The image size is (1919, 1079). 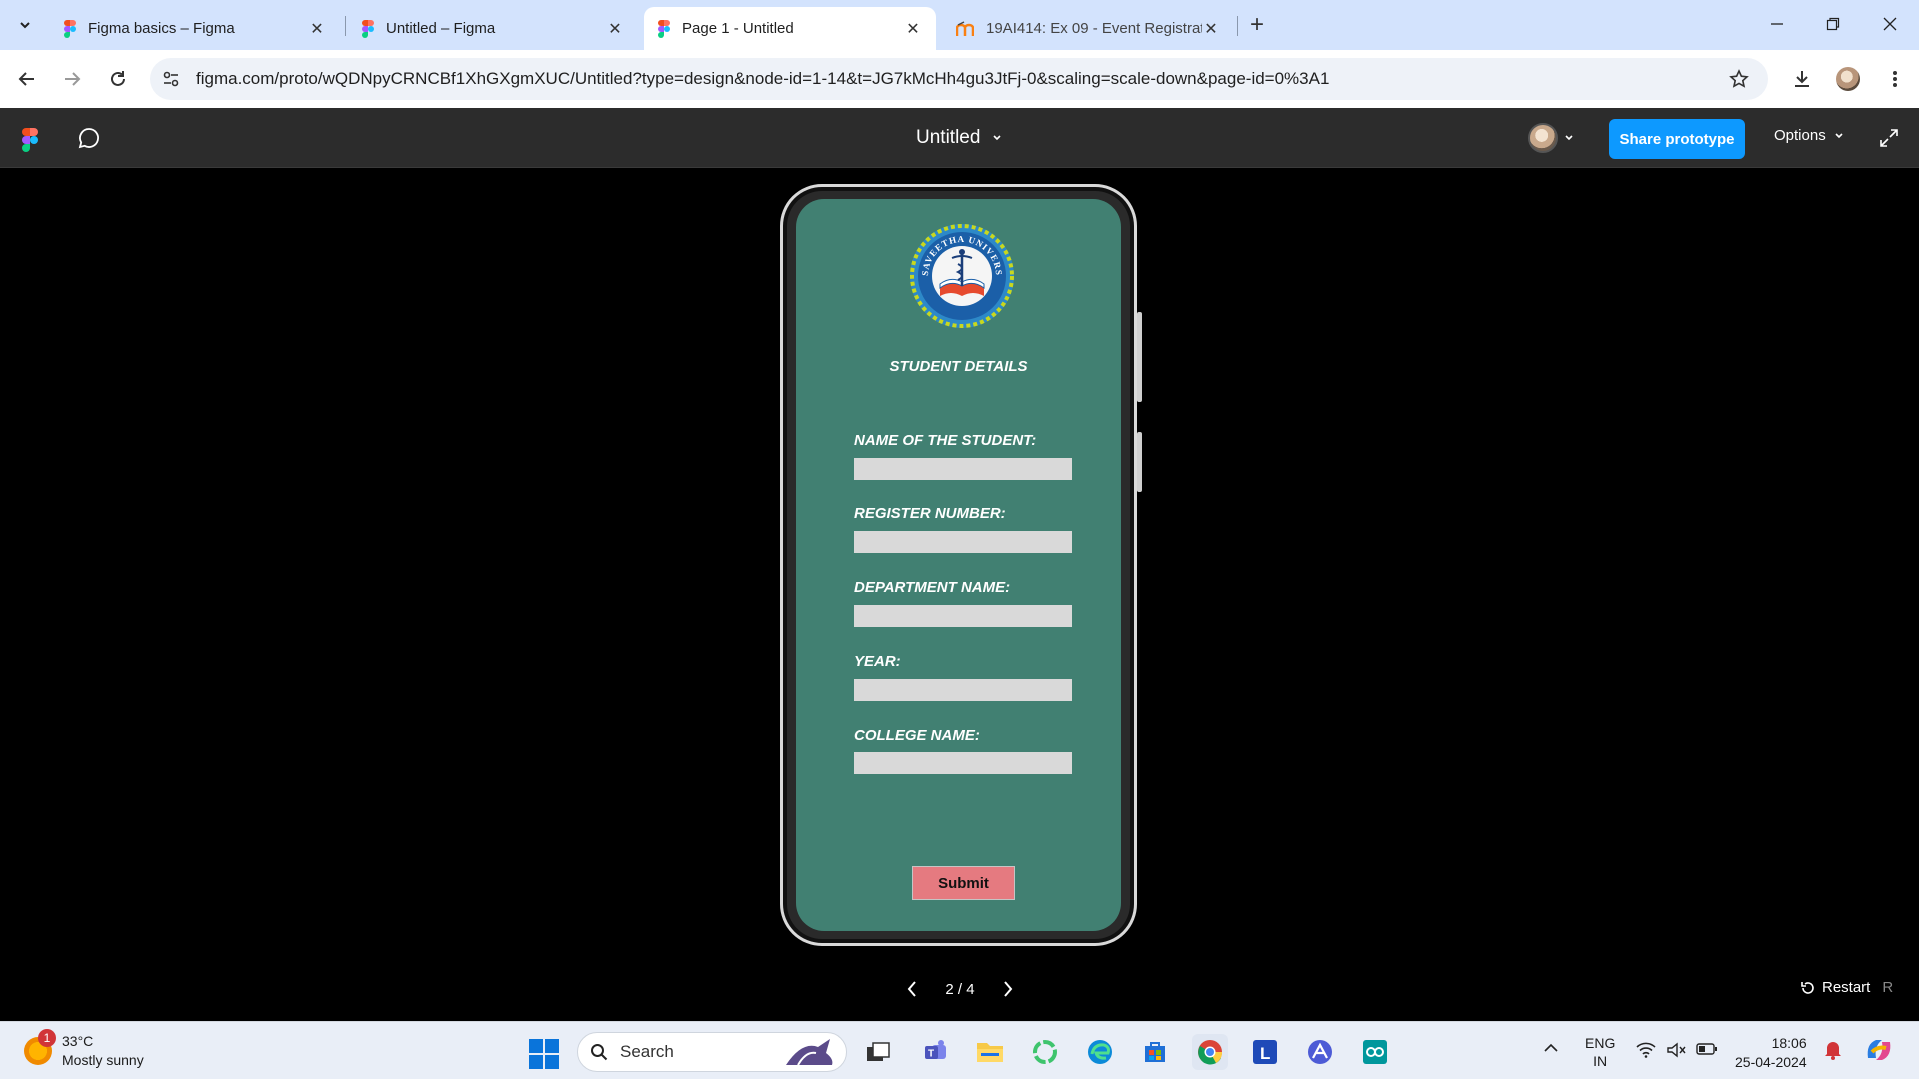 I want to click on tab-title: 19AI414: Ex 09 - Event Registrat, so click(x=1094, y=28).